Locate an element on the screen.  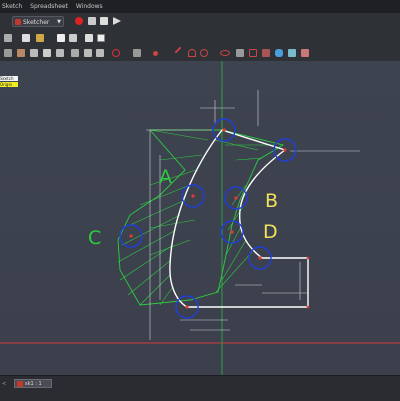
sketcher-workbench-icon is located at coordinates (18, 22).